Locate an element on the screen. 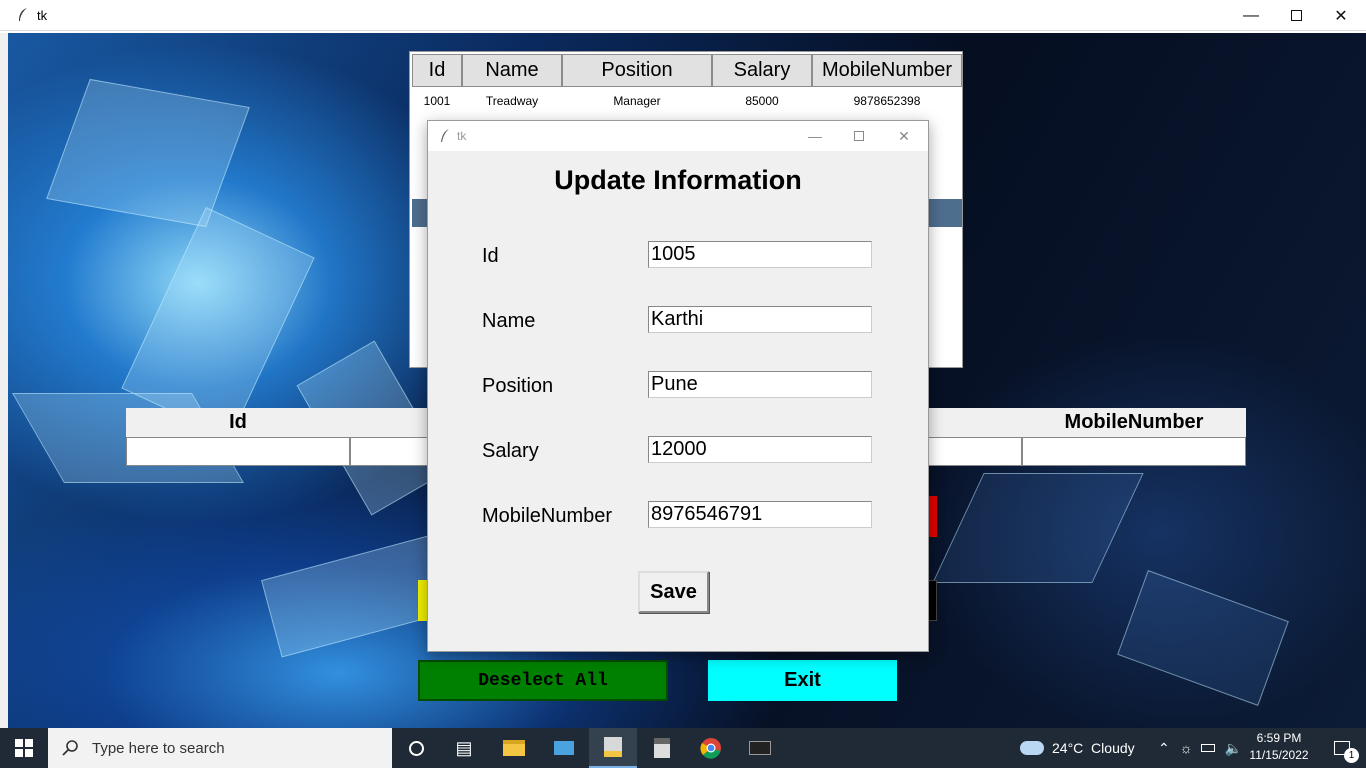 This screenshot has height=768, width=1366. dialog-maximize-button is located at coordinates (859, 136).